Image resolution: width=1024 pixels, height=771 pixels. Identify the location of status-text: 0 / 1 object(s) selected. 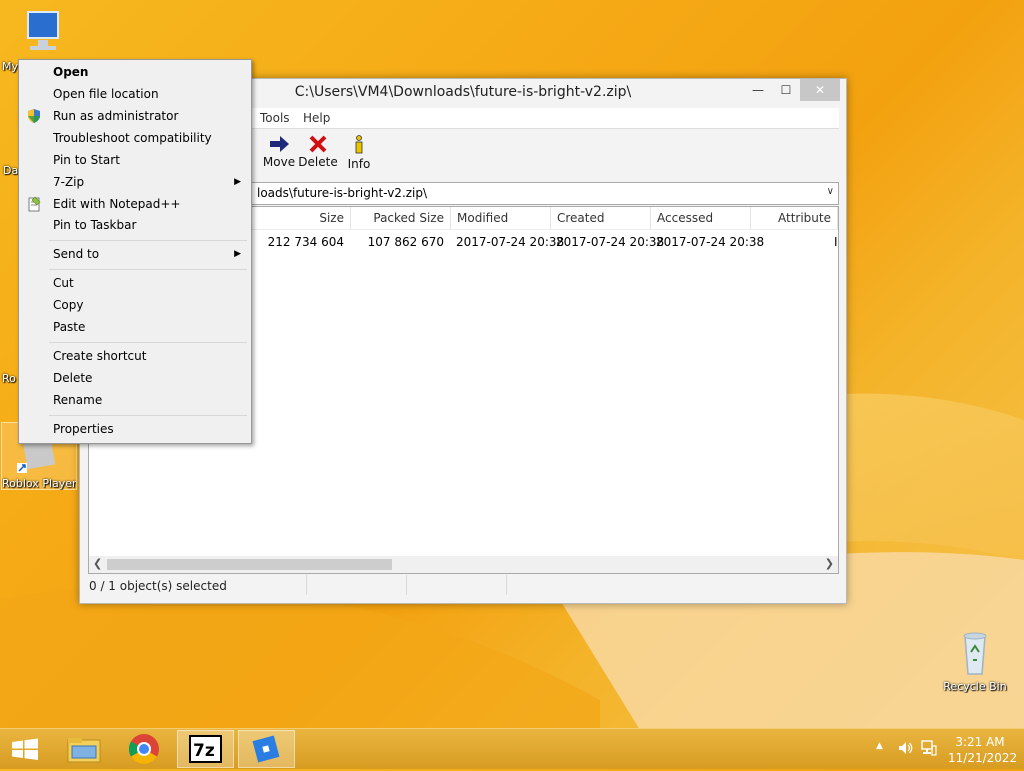
(158, 586).